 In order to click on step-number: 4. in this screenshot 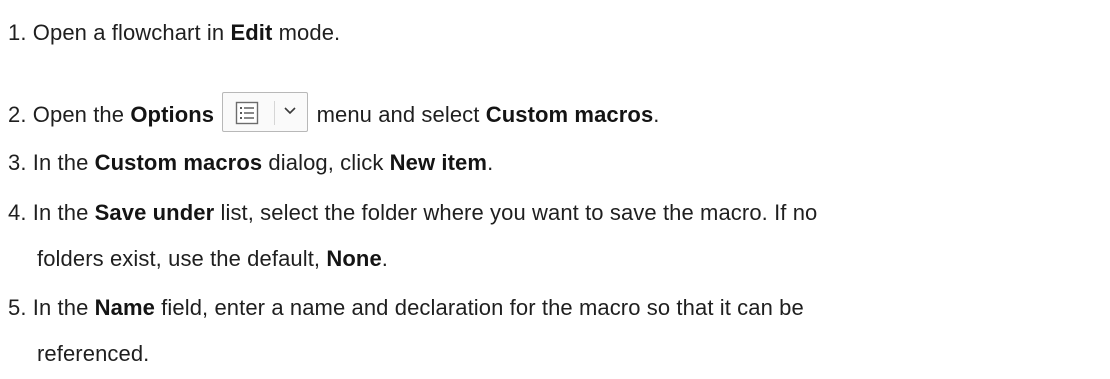, I will do `click(17, 212)`.